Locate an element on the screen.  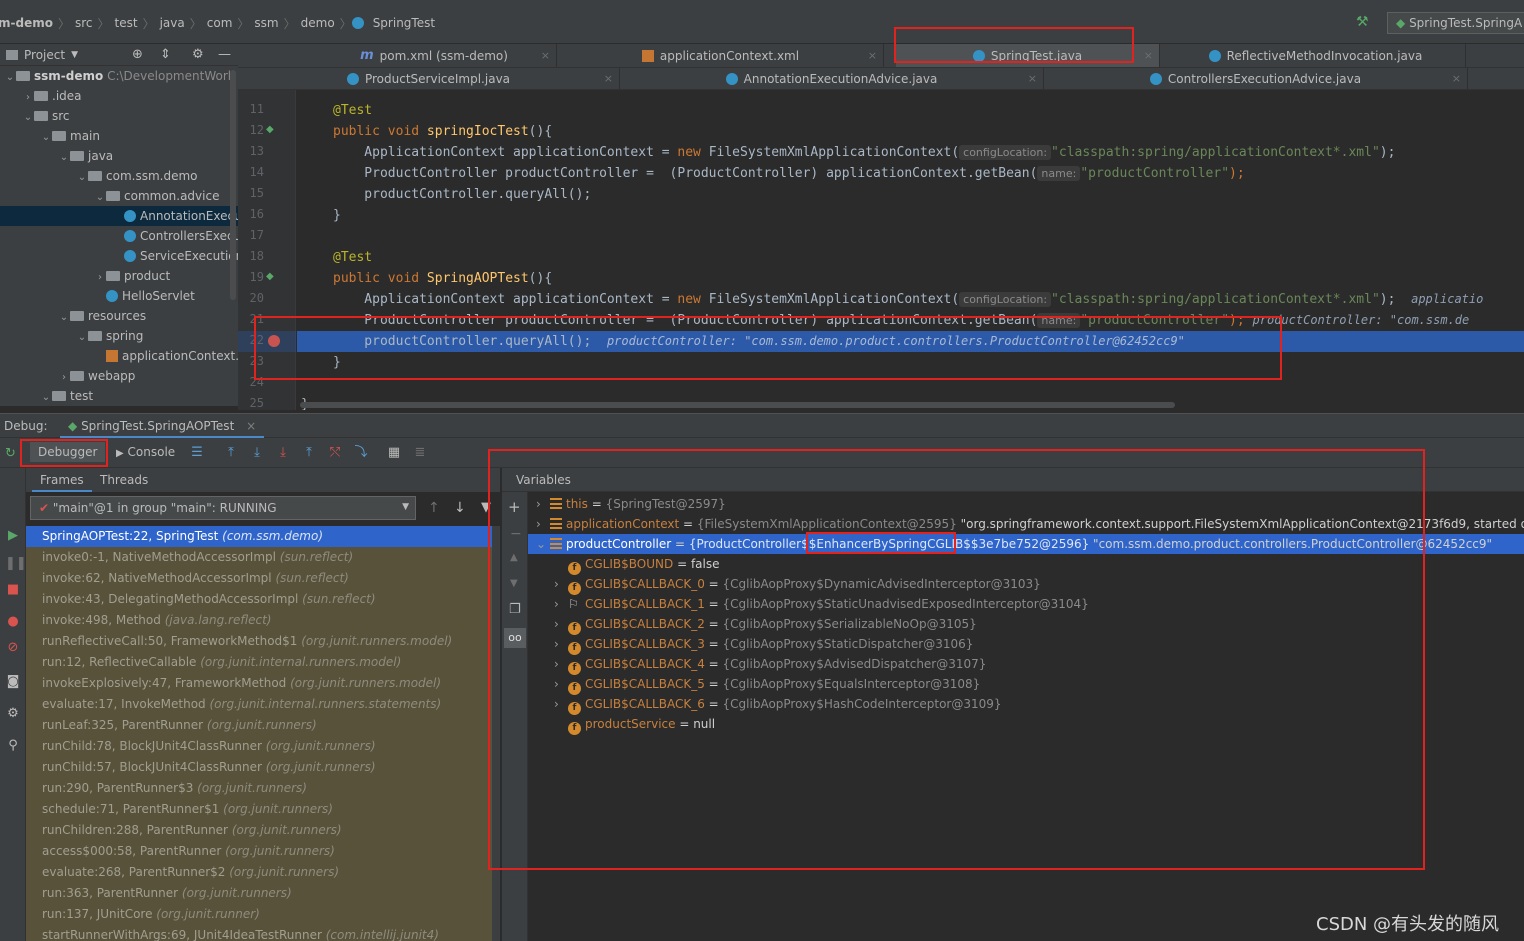
tree-item: ⌄ resources is located at coordinates (119, 316).